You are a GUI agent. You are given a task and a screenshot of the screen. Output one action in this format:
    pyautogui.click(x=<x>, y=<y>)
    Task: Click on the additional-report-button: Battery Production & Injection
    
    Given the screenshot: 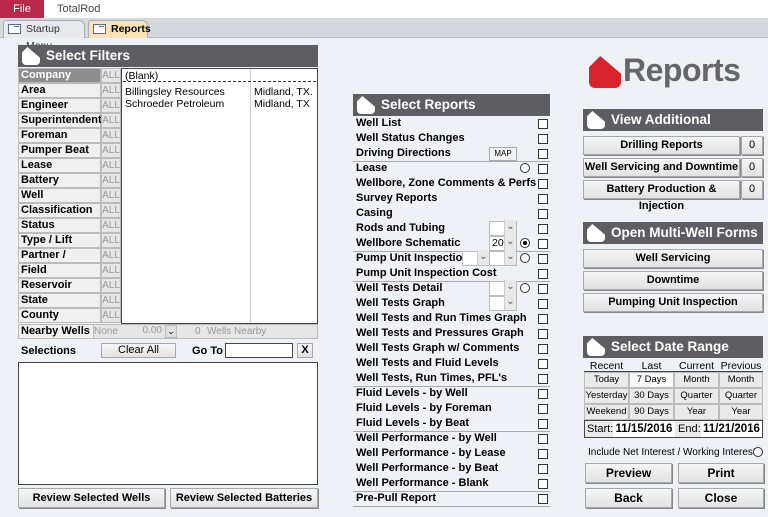 What is the action you would take?
    pyautogui.click(x=661, y=196)
    